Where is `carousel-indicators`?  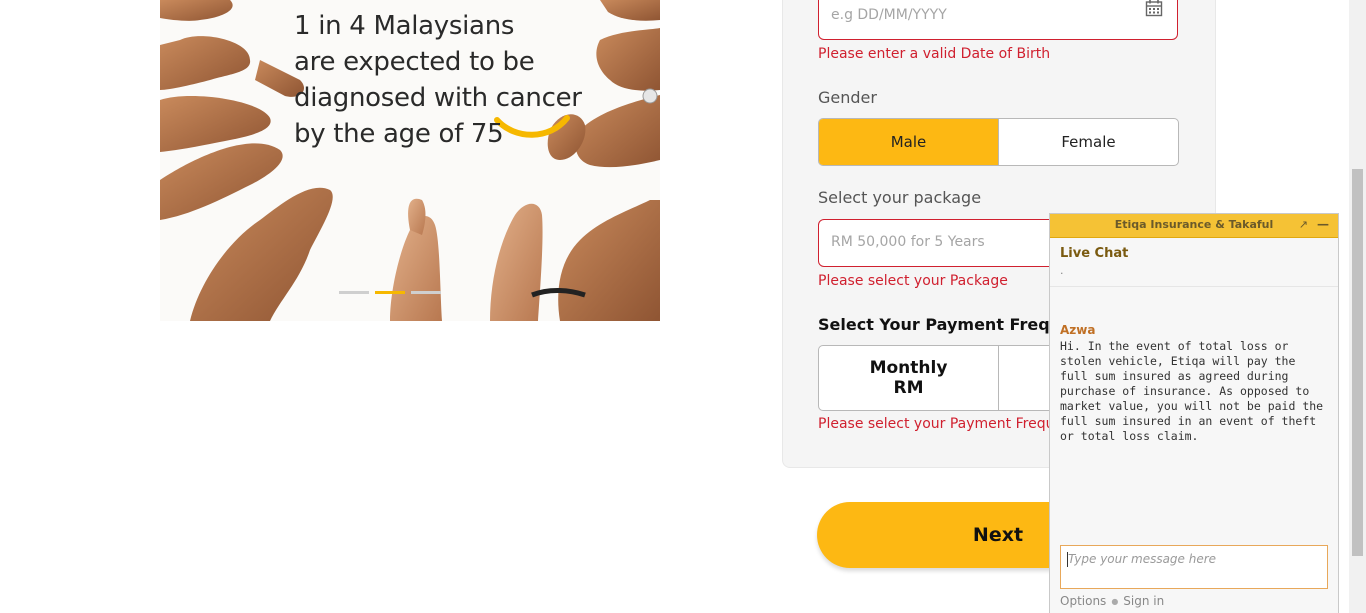
carousel-indicators is located at coordinates (390, 292).